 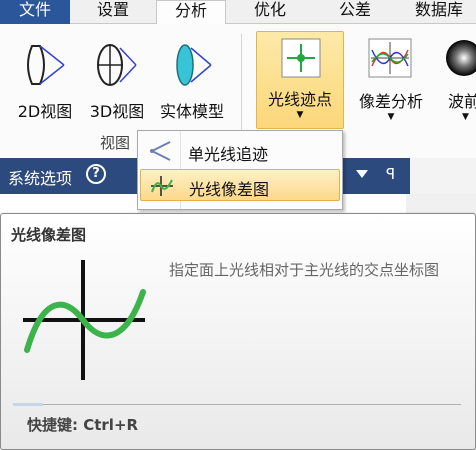 I want to click on solid-model-icon, so click(x=194, y=65).